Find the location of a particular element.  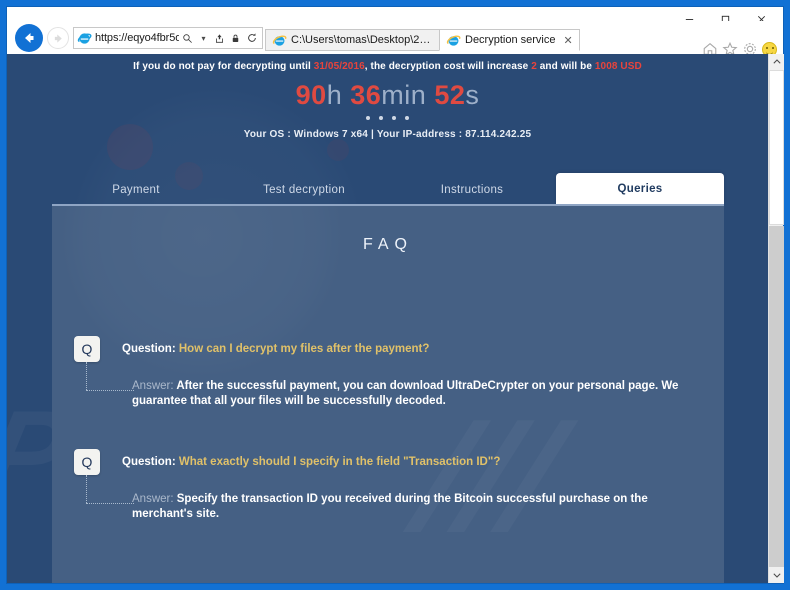

vertical-scrollbar is located at coordinates (776, 318).